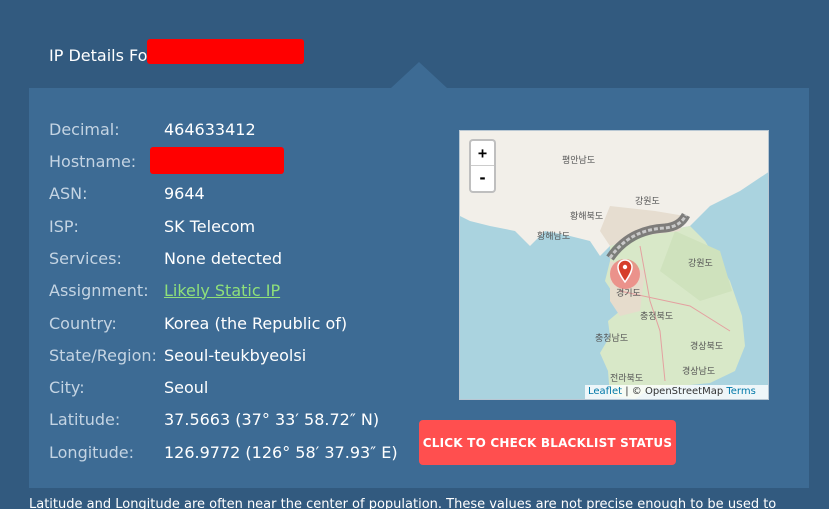 This screenshot has width=829, height=509. I want to click on detail-value: 37.5663 (37° 33′ 58.72″ N), so click(272, 419).